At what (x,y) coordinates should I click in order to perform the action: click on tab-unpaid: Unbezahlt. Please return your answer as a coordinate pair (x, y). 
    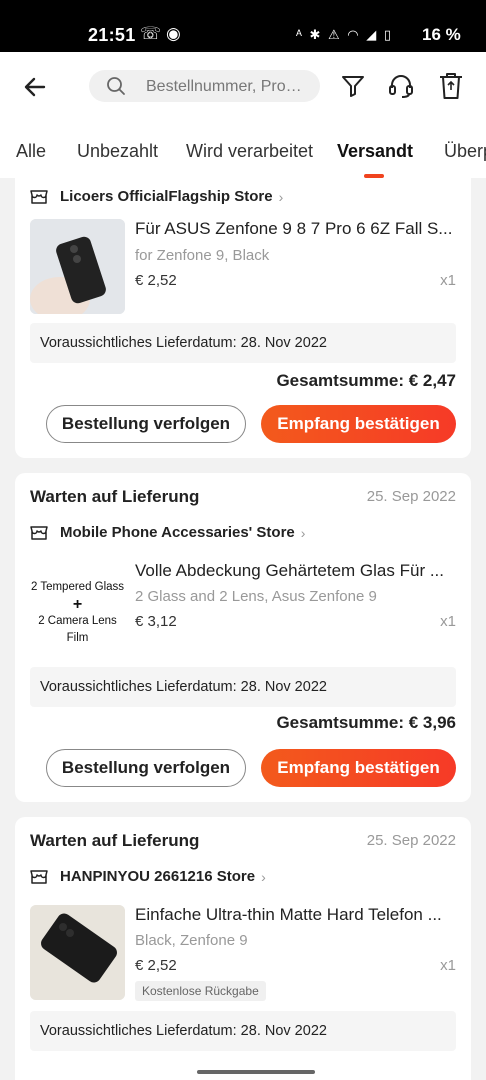
    Looking at the image, I should click on (117, 151).